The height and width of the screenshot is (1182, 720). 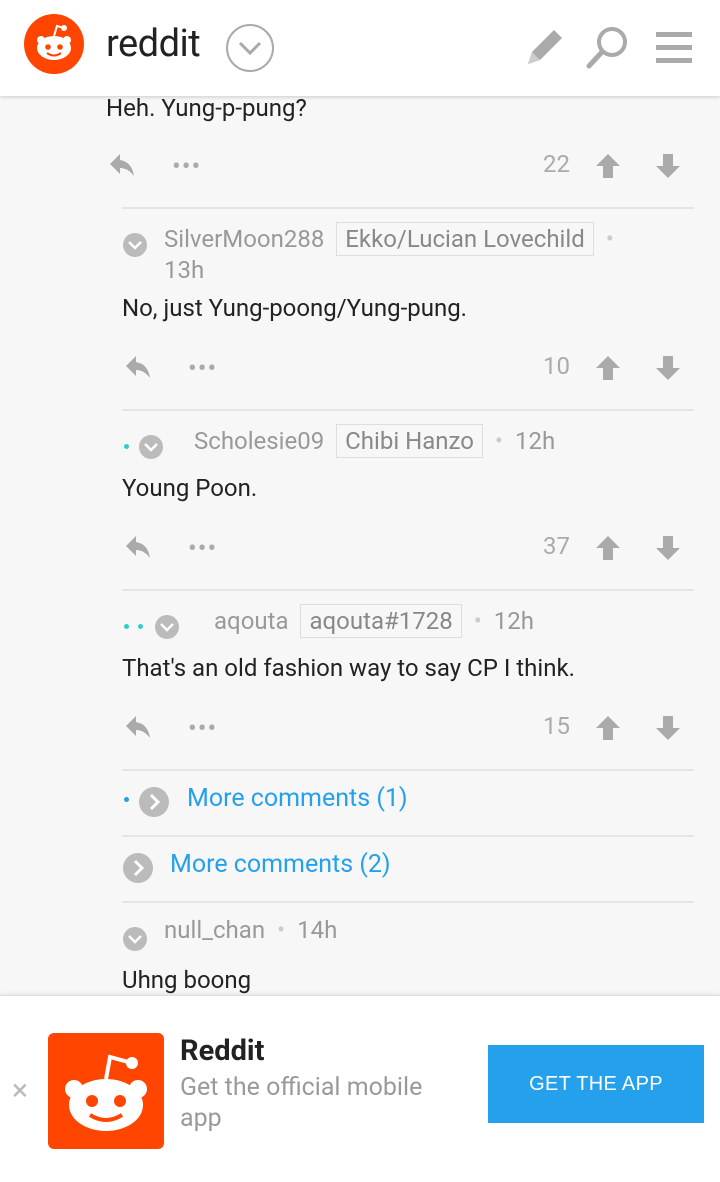 I want to click on comment-meta: SilverMoon288 Ekko/Lucian Lovechild •, so click(x=392, y=239).